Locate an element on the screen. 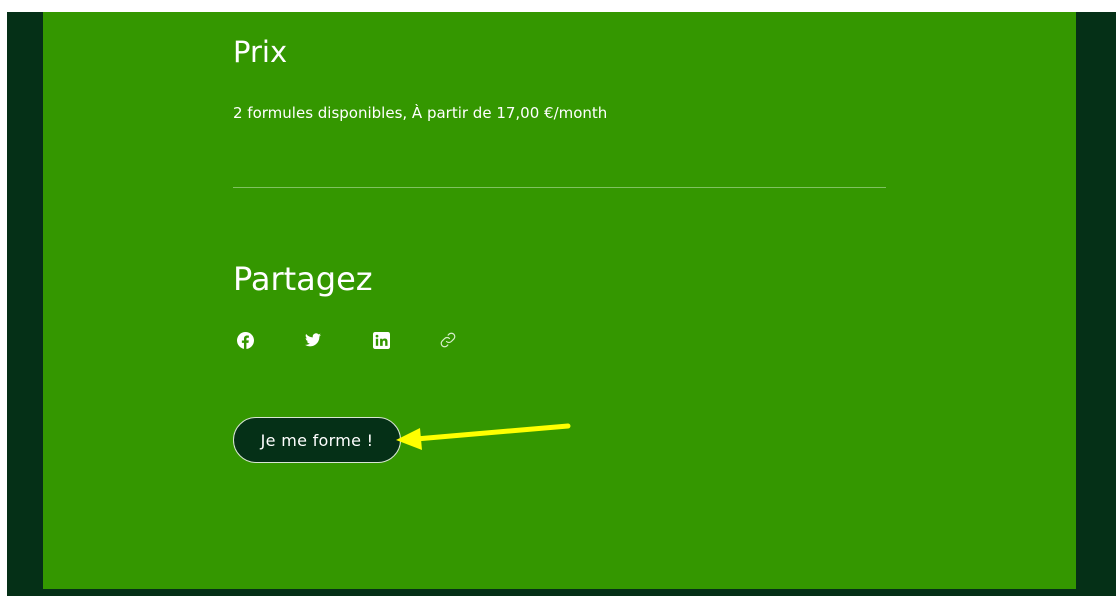 The image size is (1116, 596). share-heading: Partagez is located at coordinates (303, 279).